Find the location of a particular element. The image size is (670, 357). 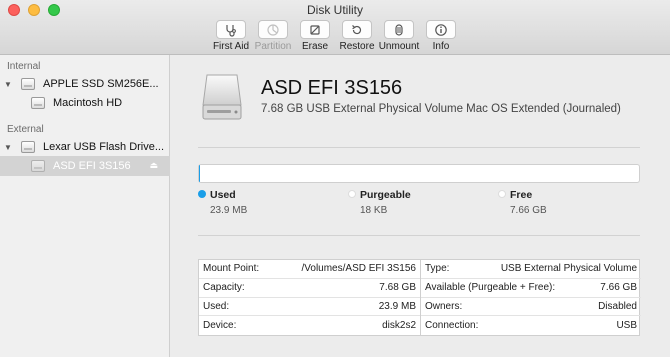

partition-button: Partition is located at coordinates (273, 36).